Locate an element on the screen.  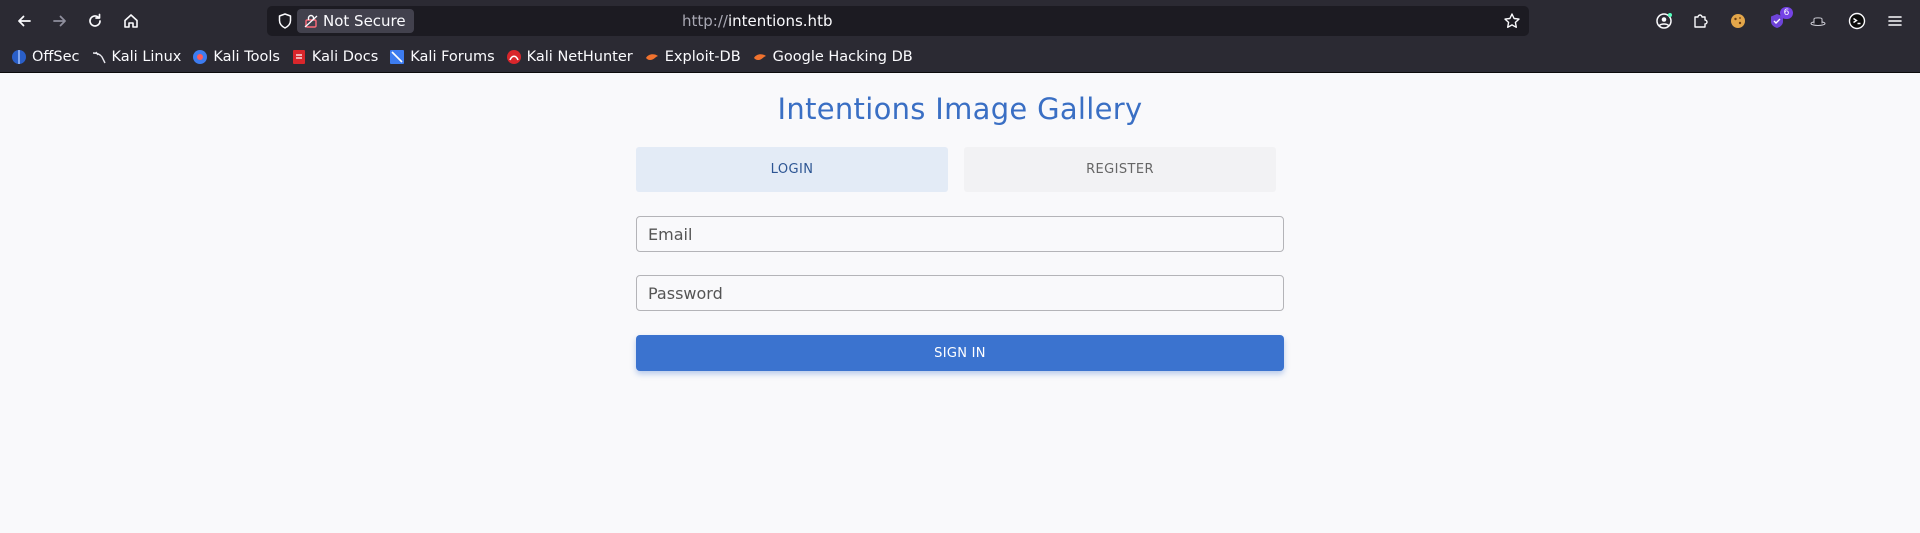
tab-register: REGISTER is located at coordinates (1120, 169).